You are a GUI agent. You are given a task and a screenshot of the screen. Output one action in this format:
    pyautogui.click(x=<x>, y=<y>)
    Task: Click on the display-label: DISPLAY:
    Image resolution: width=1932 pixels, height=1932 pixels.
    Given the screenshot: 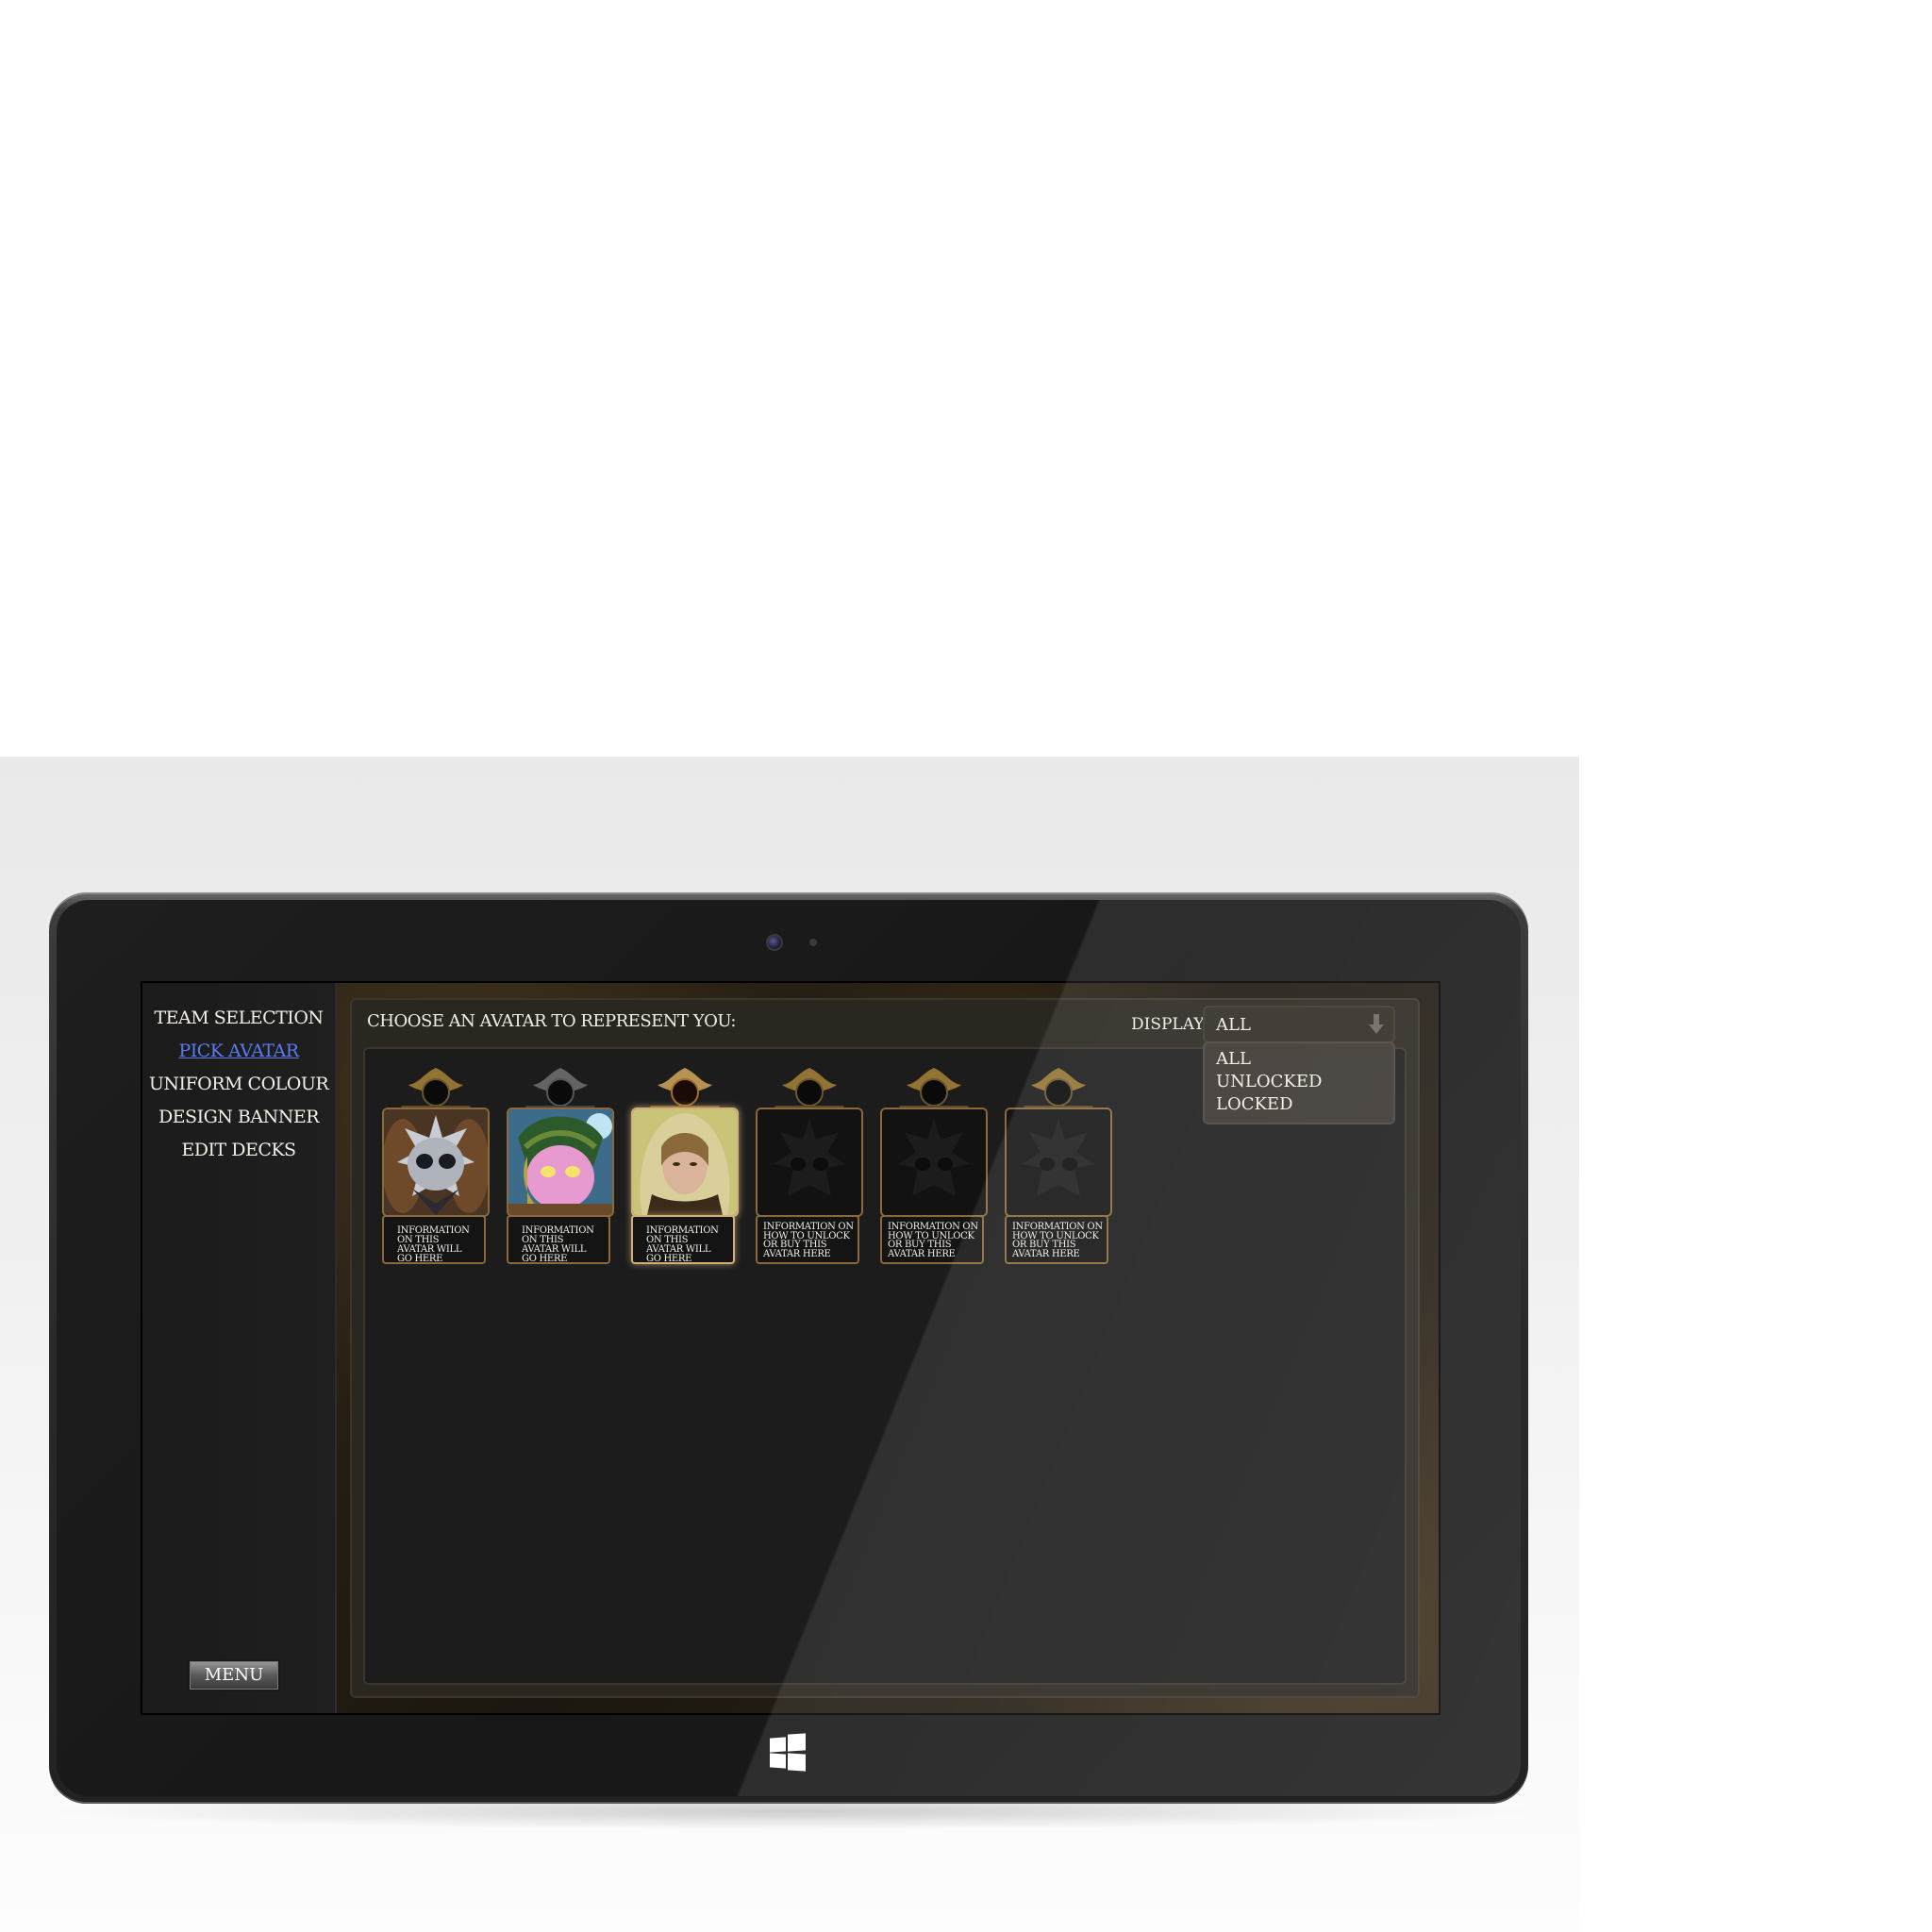 What is the action you would take?
    pyautogui.click(x=1169, y=1025)
    